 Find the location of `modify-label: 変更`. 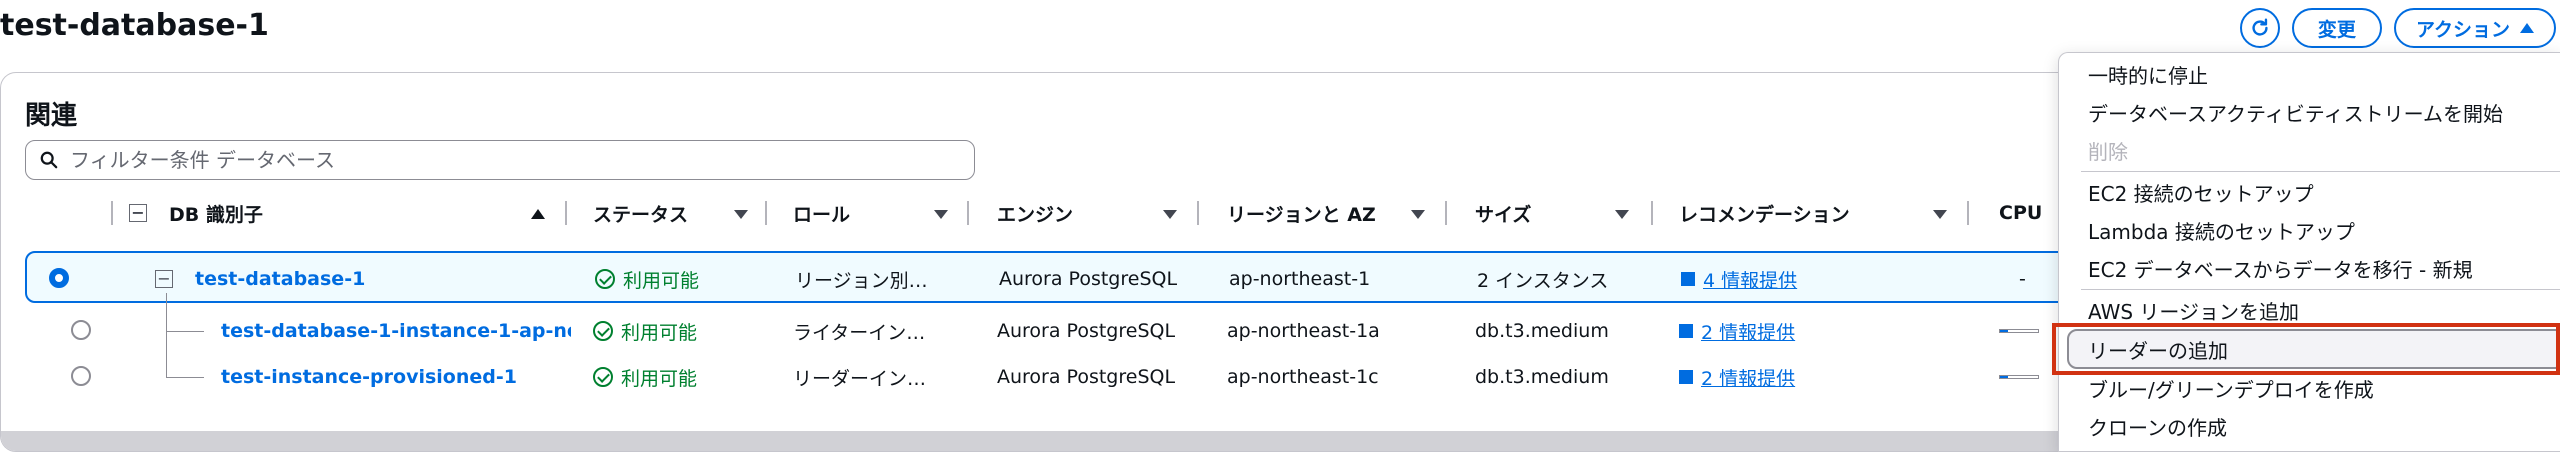

modify-label: 変更 is located at coordinates (2336, 29).